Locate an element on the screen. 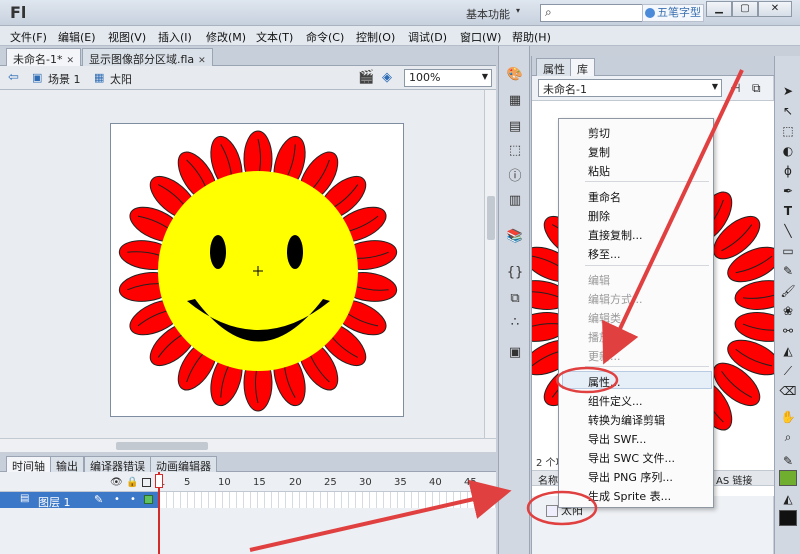 This screenshot has width=800, height=554. menu-item-rename: 重命名 is located at coordinates (604, 197).